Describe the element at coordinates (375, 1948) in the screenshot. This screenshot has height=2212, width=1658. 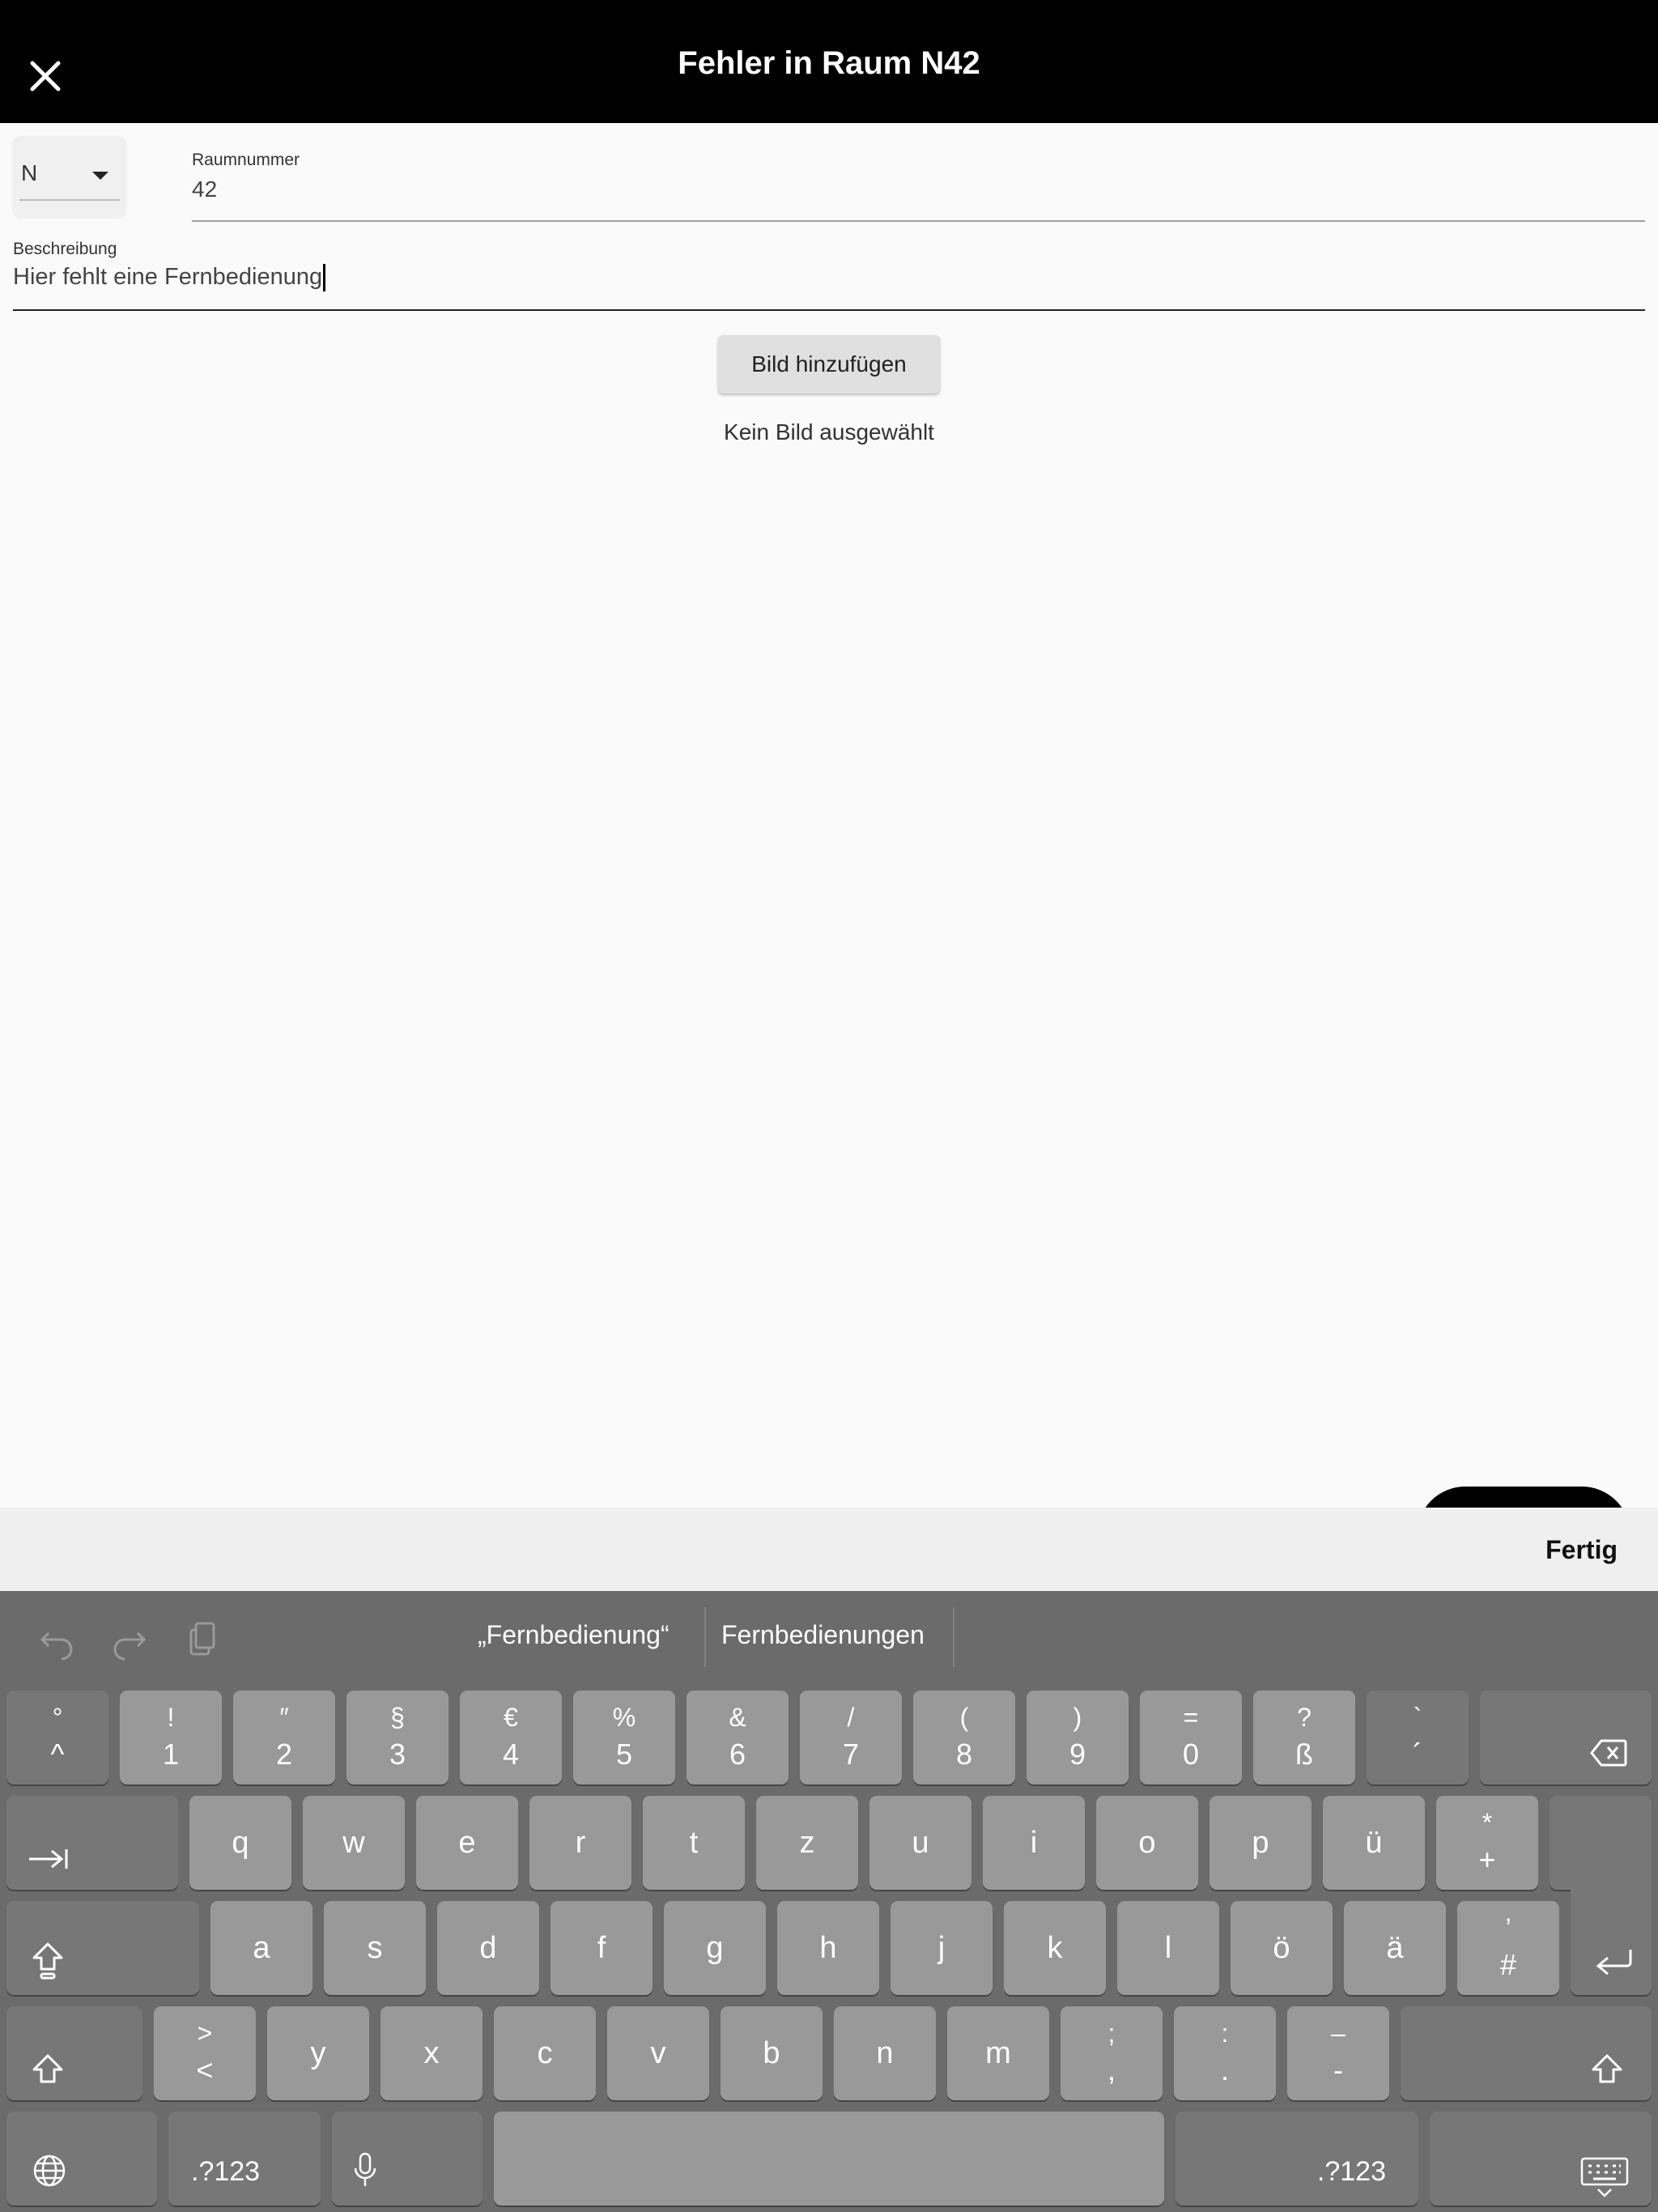
I see `key-s: s` at that location.